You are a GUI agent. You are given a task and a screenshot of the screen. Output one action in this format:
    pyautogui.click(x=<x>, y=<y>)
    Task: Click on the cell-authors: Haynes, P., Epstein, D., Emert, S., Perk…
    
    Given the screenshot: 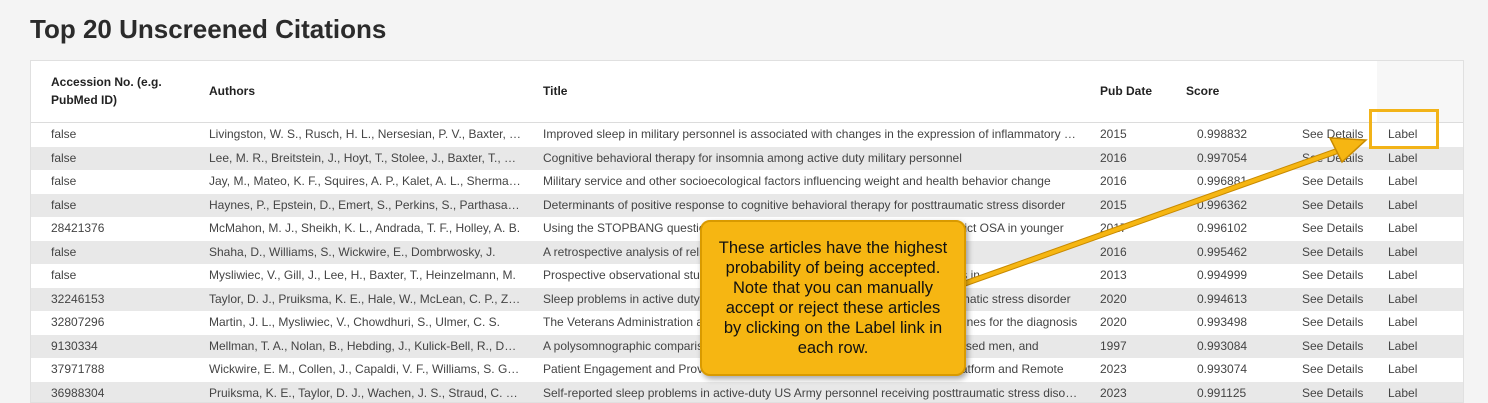 What is the action you would take?
    pyautogui.click(x=365, y=206)
    